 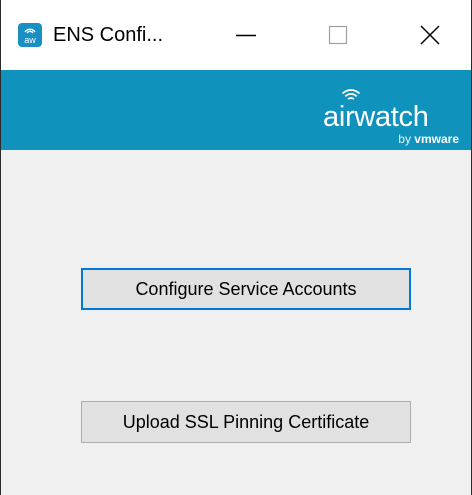 What do you see at coordinates (436, 139) in the screenshot?
I see `vmware-wordmark: vmware` at bounding box center [436, 139].